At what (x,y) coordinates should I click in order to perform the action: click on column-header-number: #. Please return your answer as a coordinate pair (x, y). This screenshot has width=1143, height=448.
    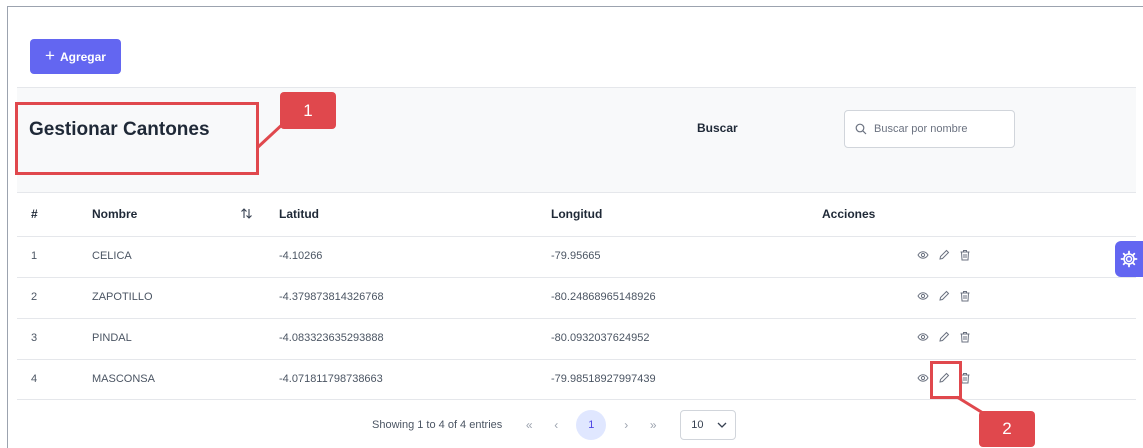
    Looking at the image, I should click on (34, 214).